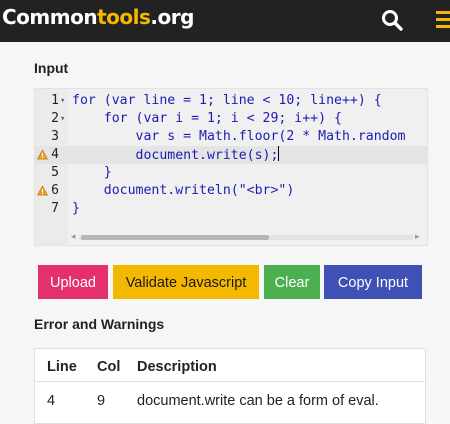 The width and height of the screenshot is (450, 424). What do you see at coordinates (73, 282) in the screenshot?
I see `upload-button: Upload` at bounding box center [73, 282].